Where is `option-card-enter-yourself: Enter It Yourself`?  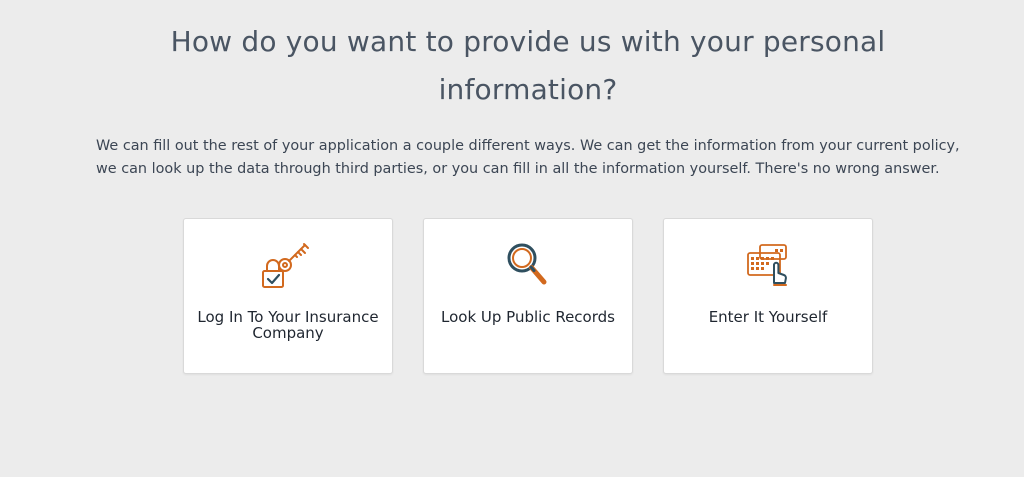
option-card-enter-yourself: Enter It Yourself is located at coordinates (768, 296).